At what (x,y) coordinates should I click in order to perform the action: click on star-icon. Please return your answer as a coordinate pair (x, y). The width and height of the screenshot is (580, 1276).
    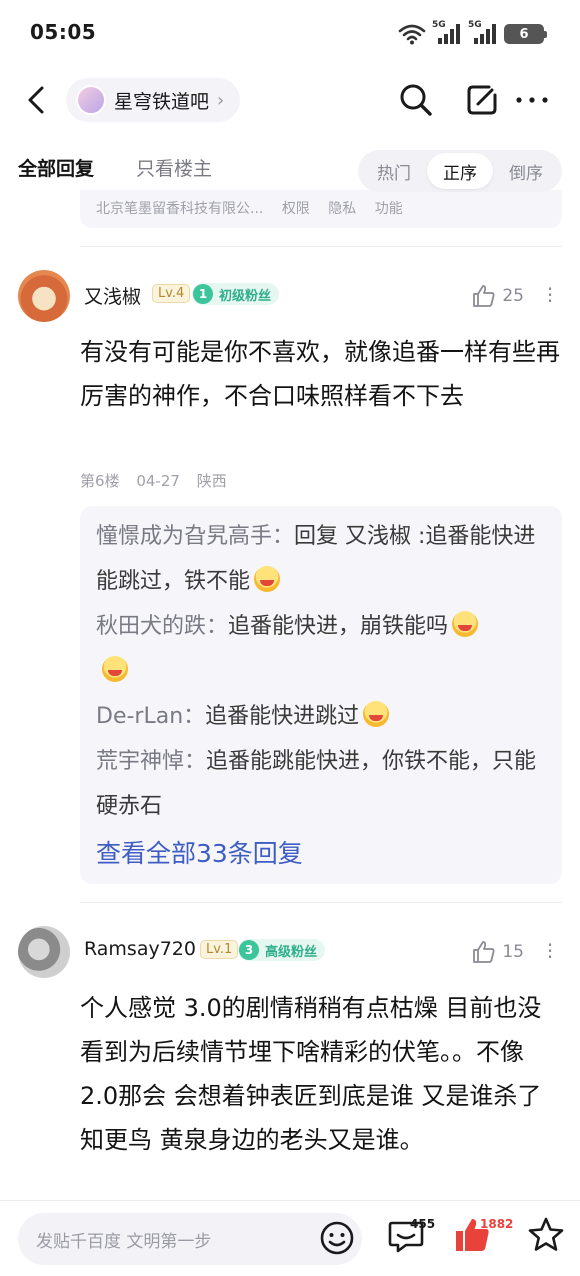
    Looking at the image, I should click on (546, 1234).